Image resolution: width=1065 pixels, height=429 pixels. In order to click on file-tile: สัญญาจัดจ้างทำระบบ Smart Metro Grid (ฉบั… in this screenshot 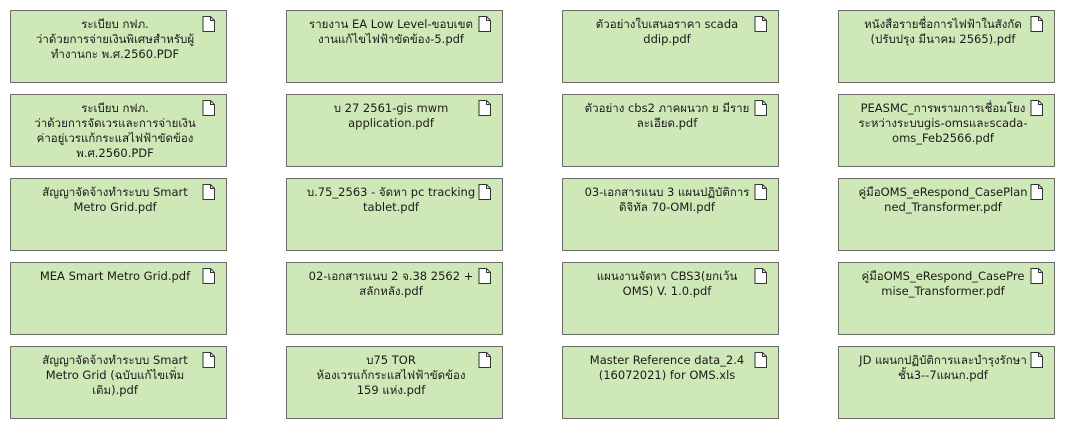, I will do `click(118, 382)`.